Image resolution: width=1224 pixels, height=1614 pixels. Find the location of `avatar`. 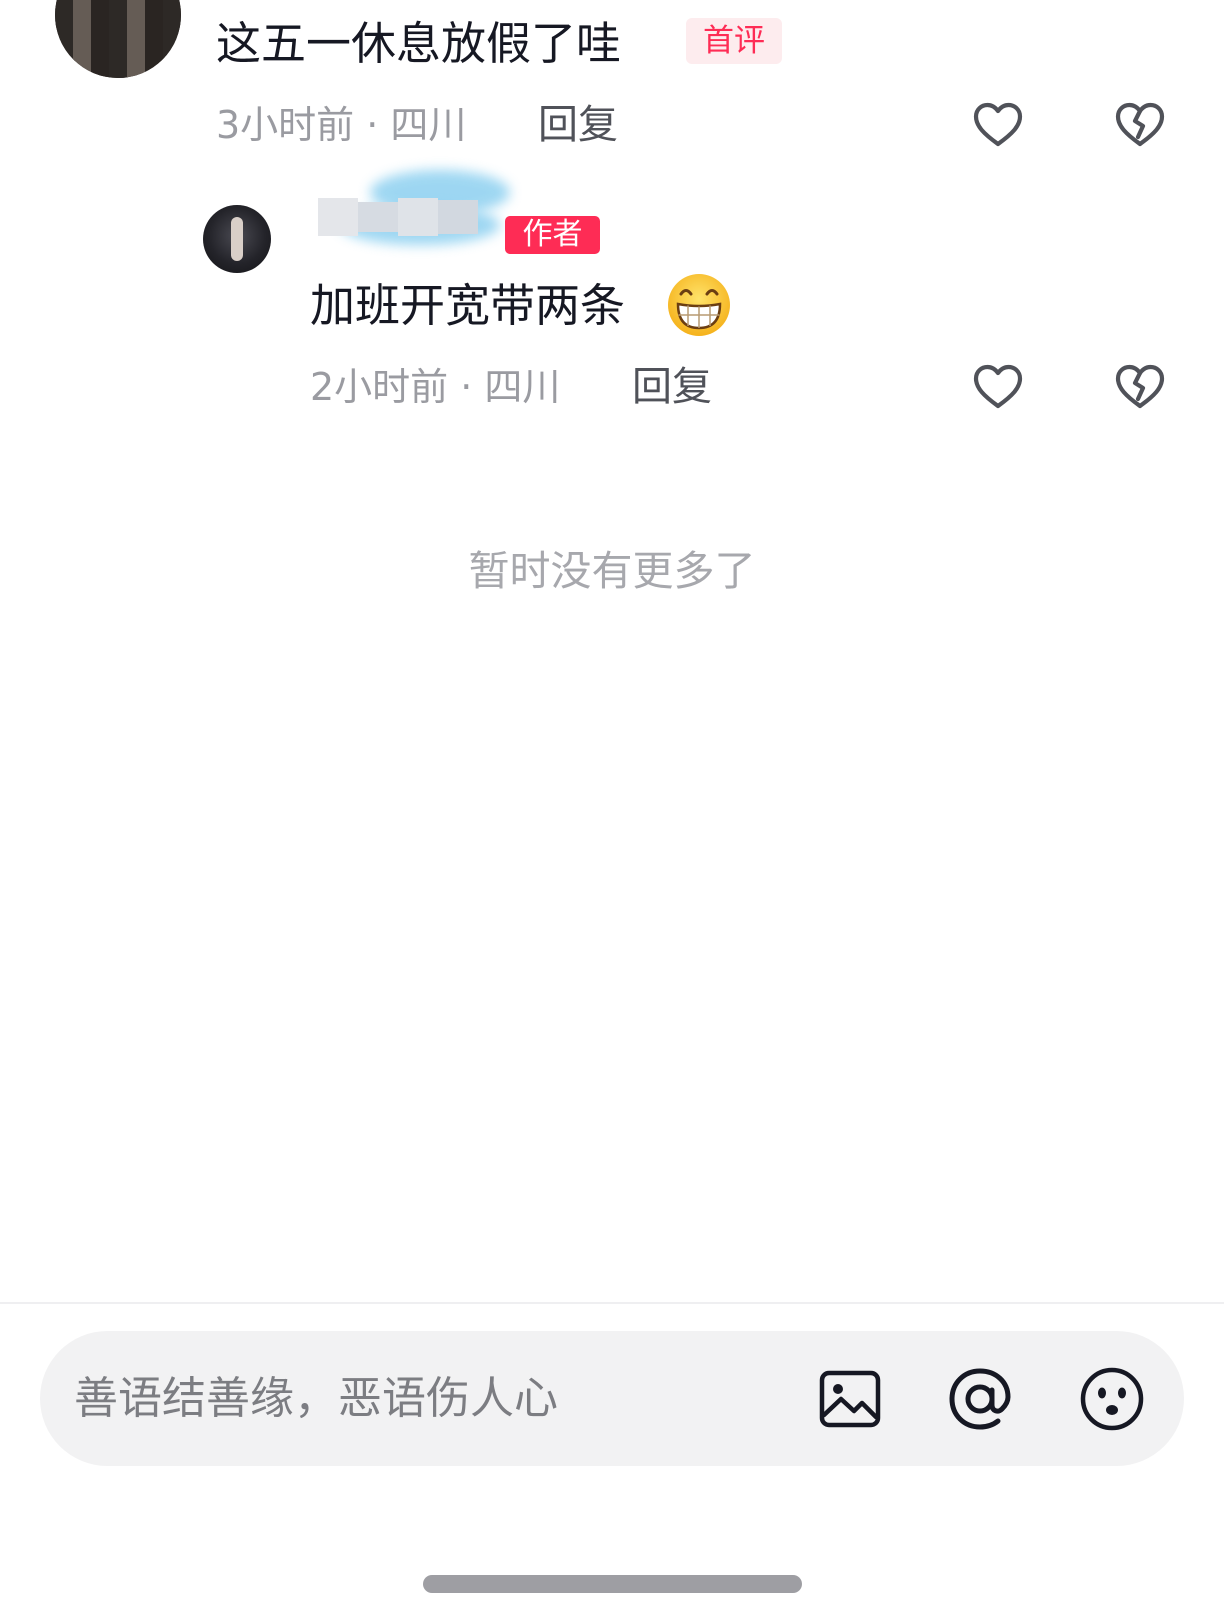

avatar is located at coordinates (118, 39).